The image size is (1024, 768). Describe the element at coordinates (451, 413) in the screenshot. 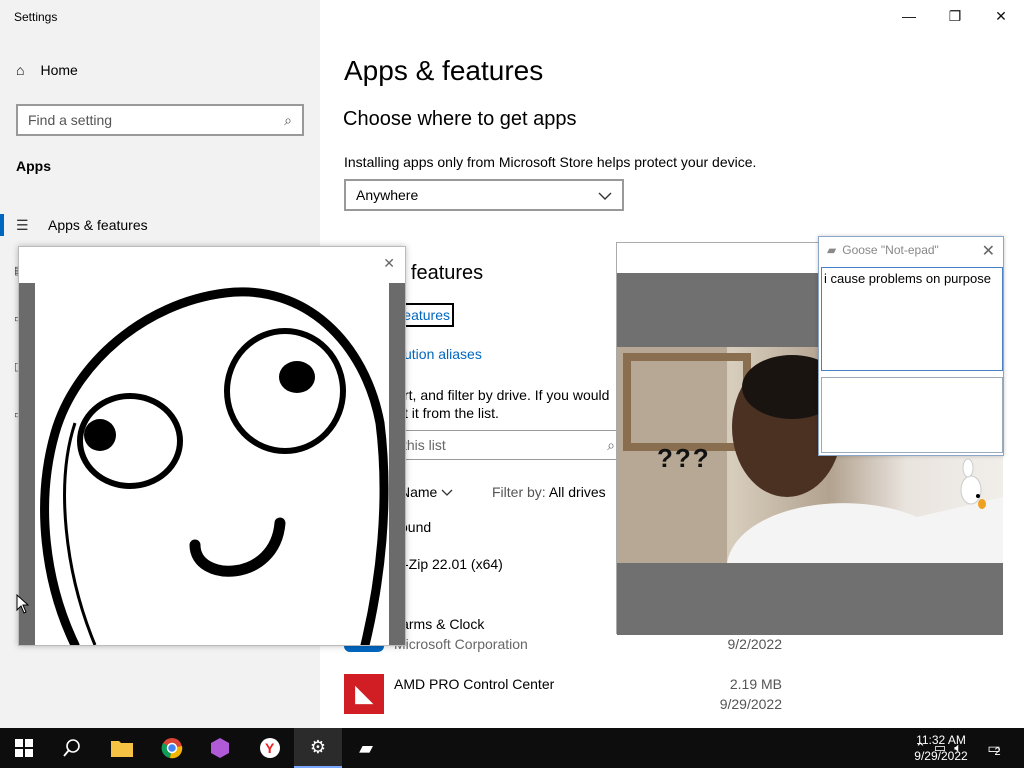

I see `search-description-line: t it from the list.` at that location.